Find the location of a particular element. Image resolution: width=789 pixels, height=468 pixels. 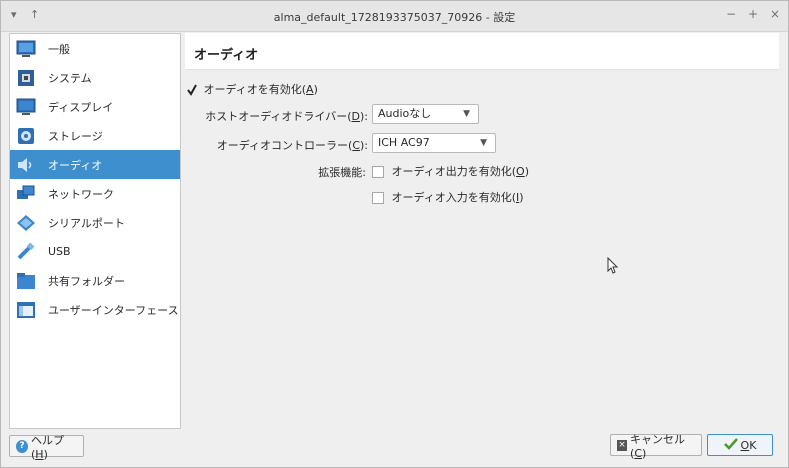

sidebar-item-label: オーディオ is located at coordinates (75, 165).